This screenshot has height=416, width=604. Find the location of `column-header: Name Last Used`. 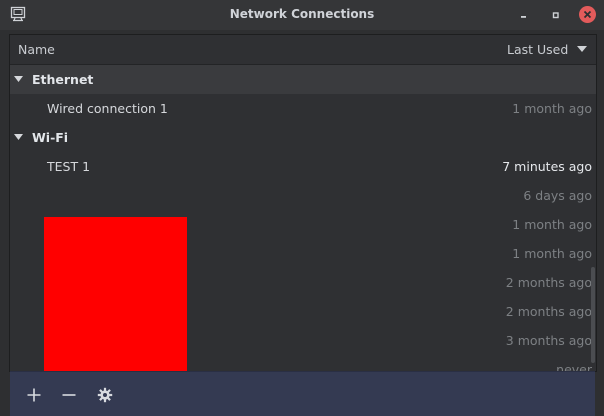

column-header: Name Last Used is located at coordinates (303, 50).